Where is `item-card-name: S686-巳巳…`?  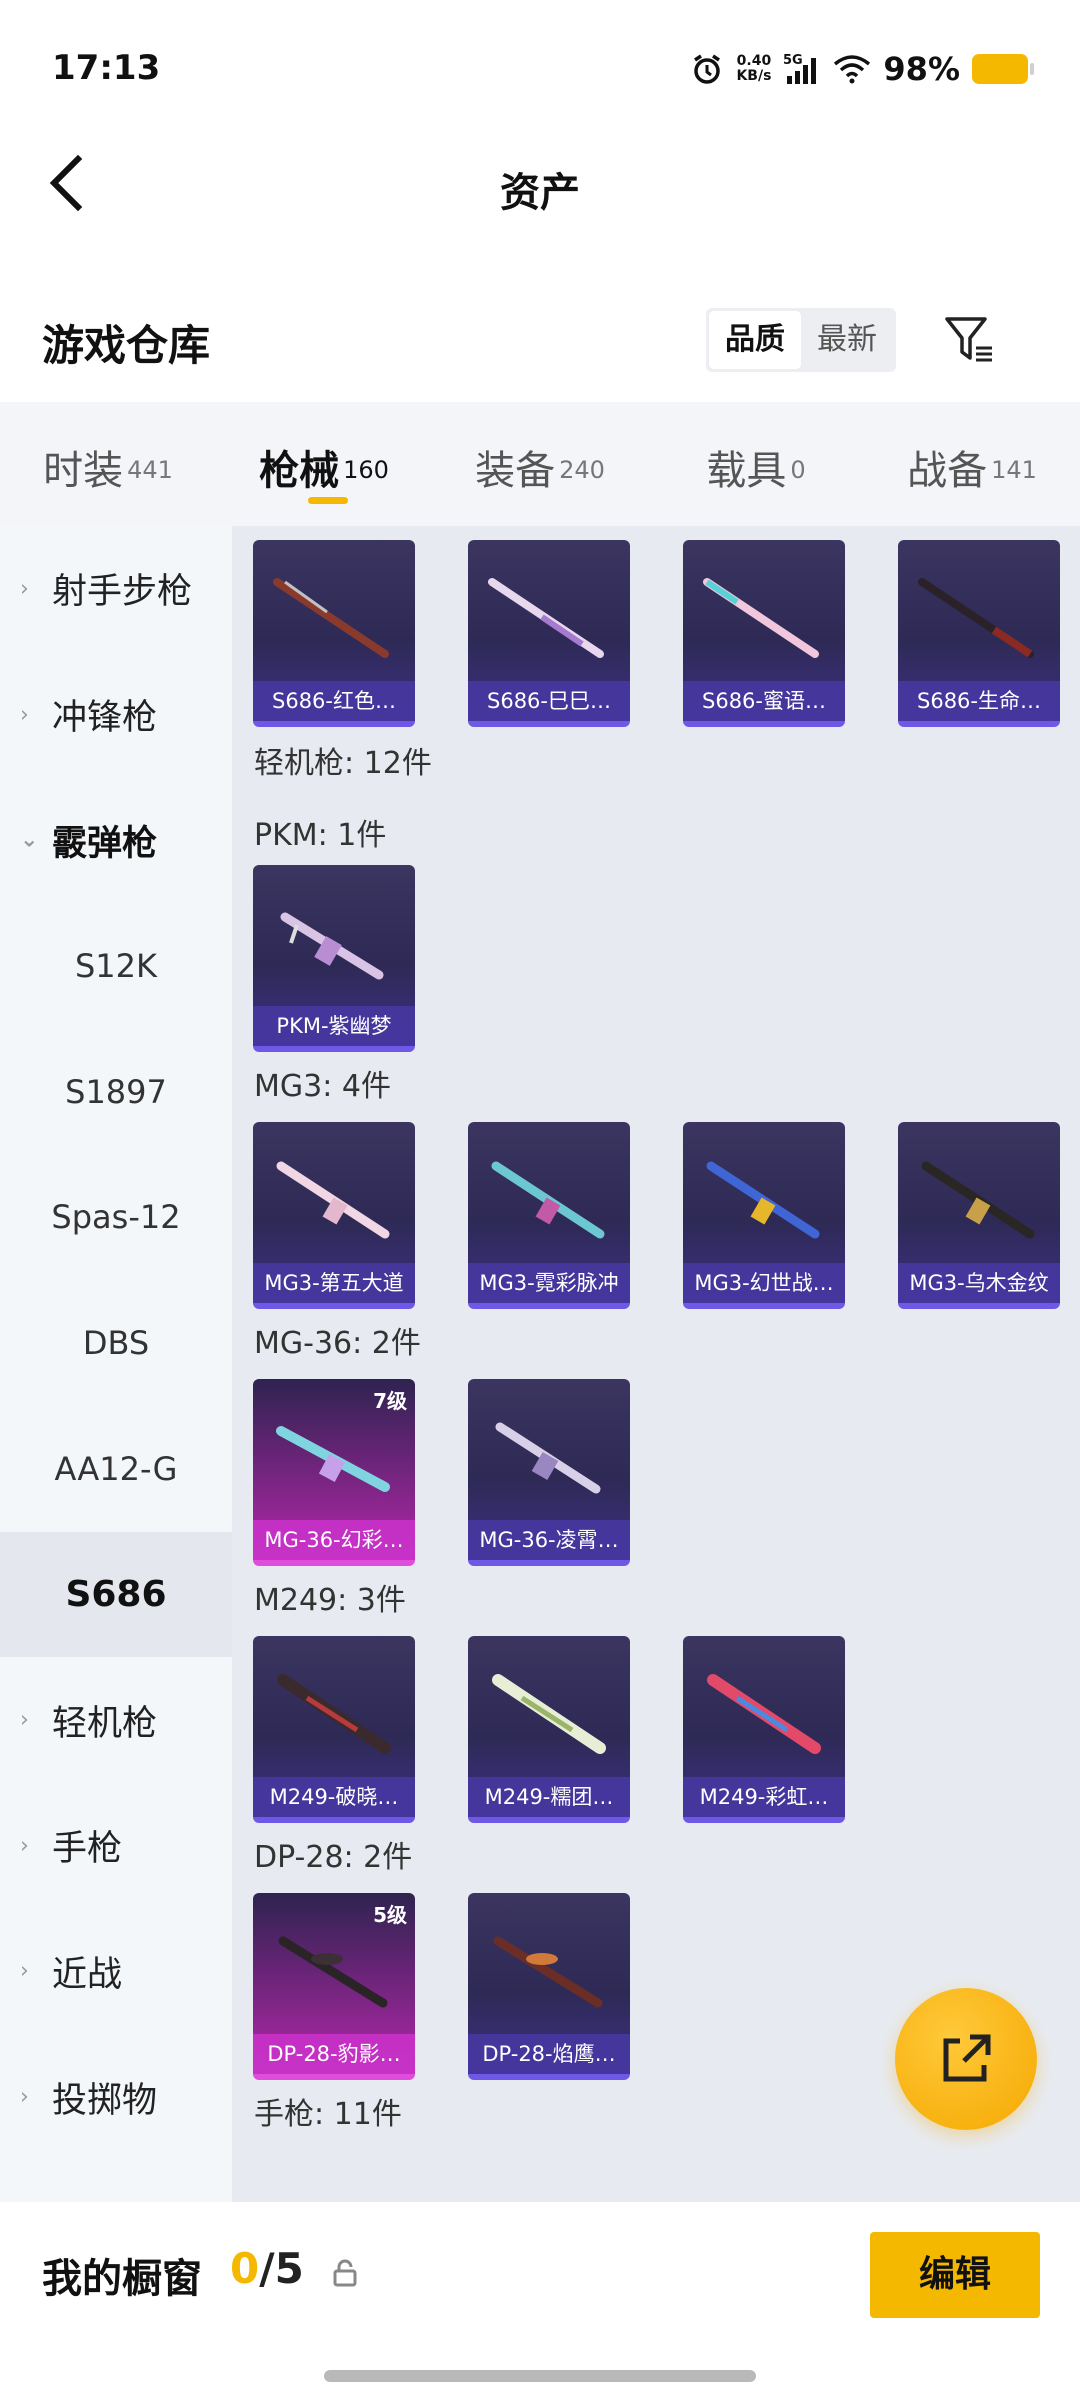 item-card-name: S686-巳巳… is located at coordinates (549, 701).